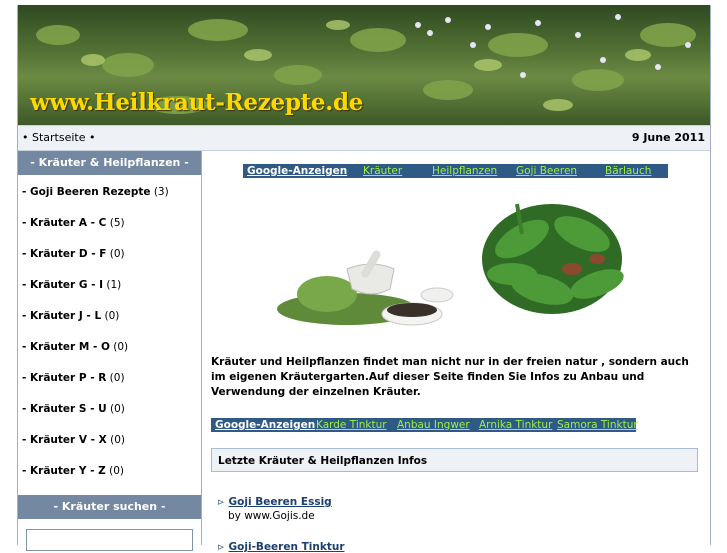  Describe the element at coordinates (450, 264) in the screenshot. I see `herbs-image` at that location.